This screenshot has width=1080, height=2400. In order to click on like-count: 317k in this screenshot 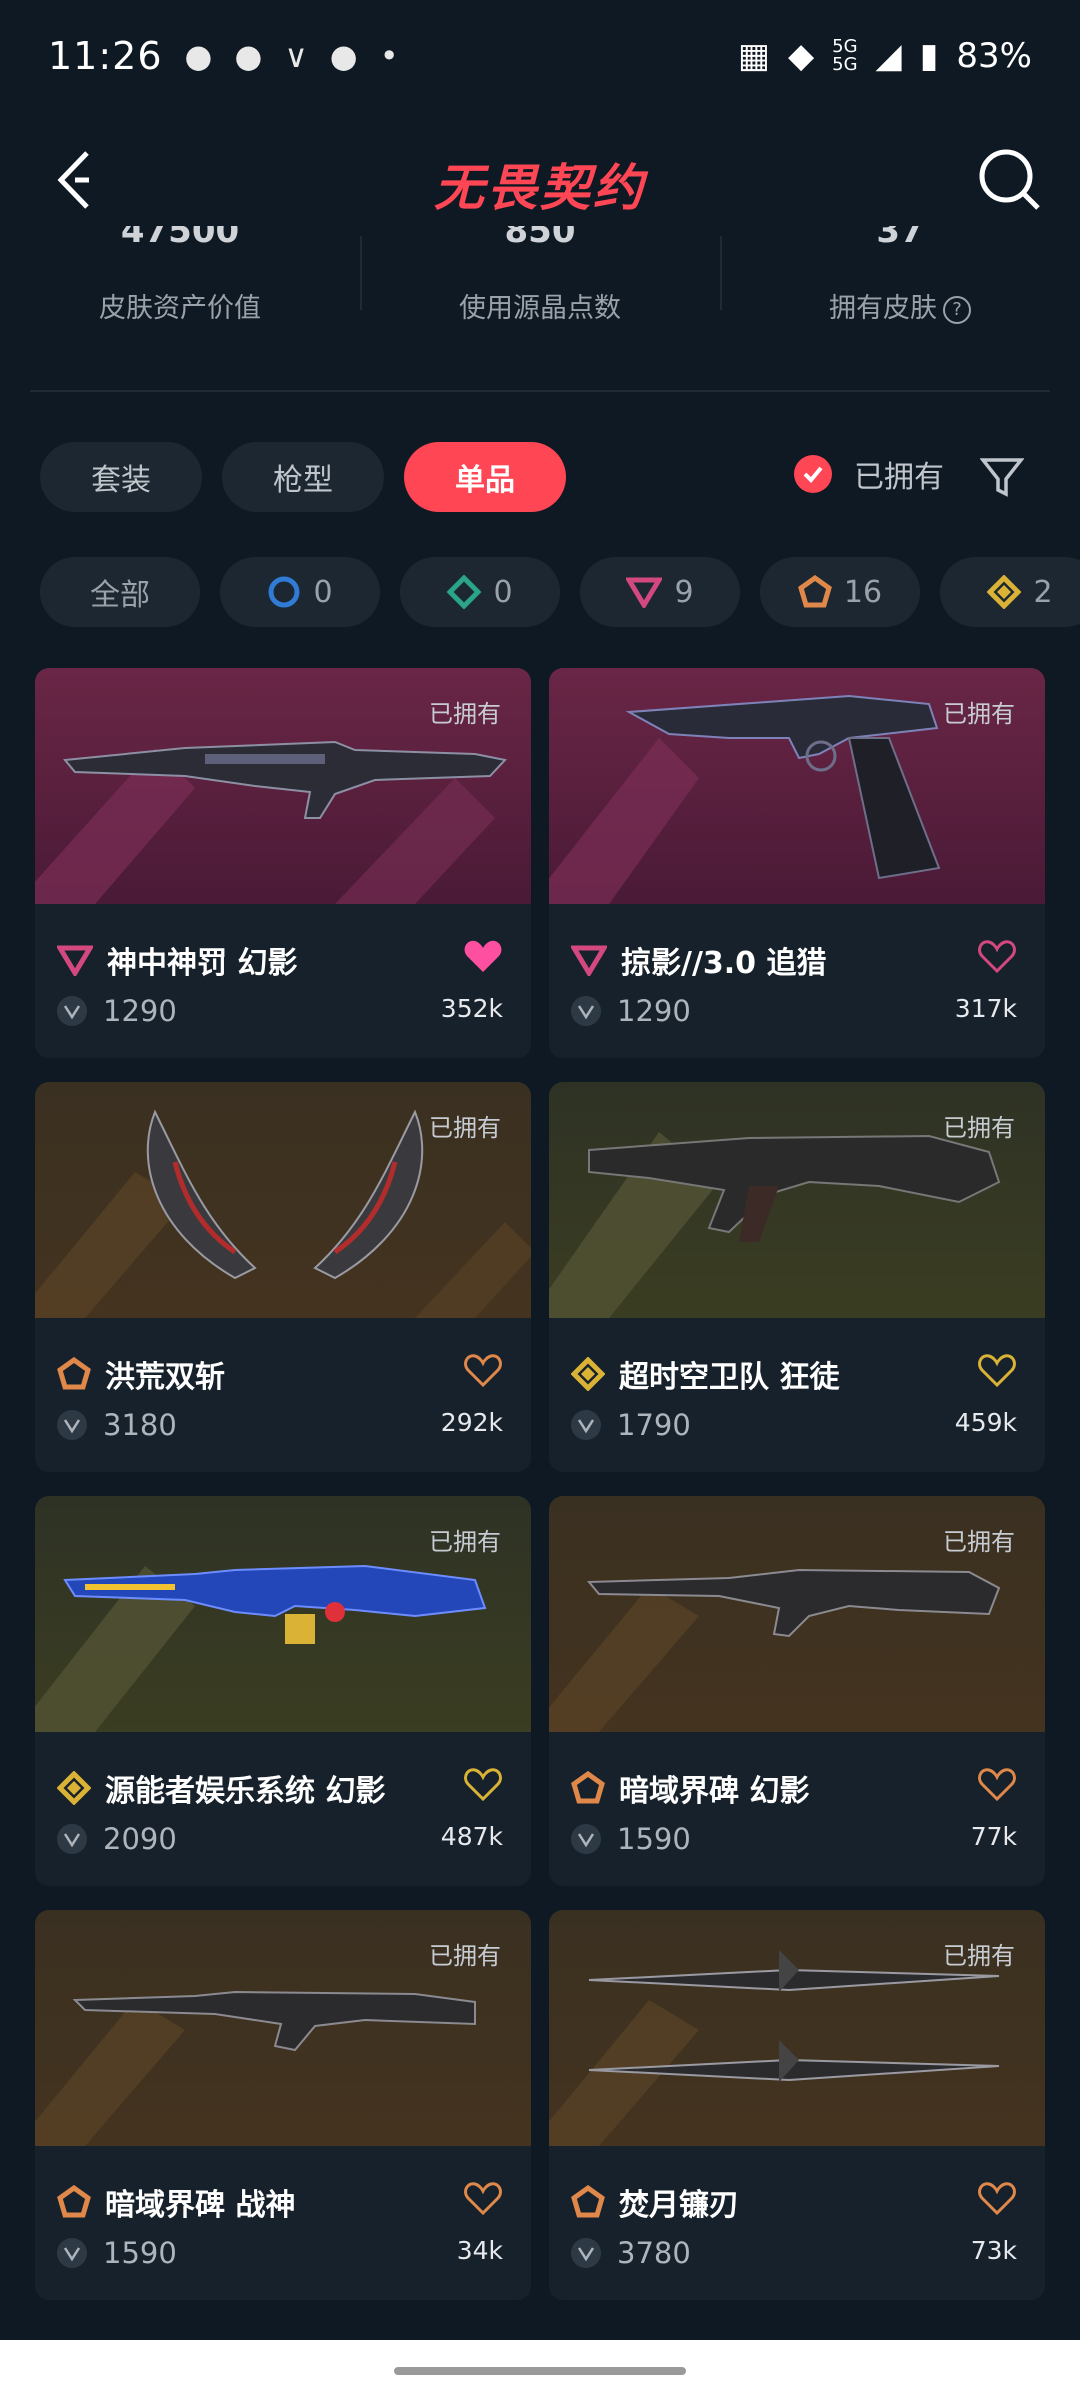, I will do `click(985, 1008)`.